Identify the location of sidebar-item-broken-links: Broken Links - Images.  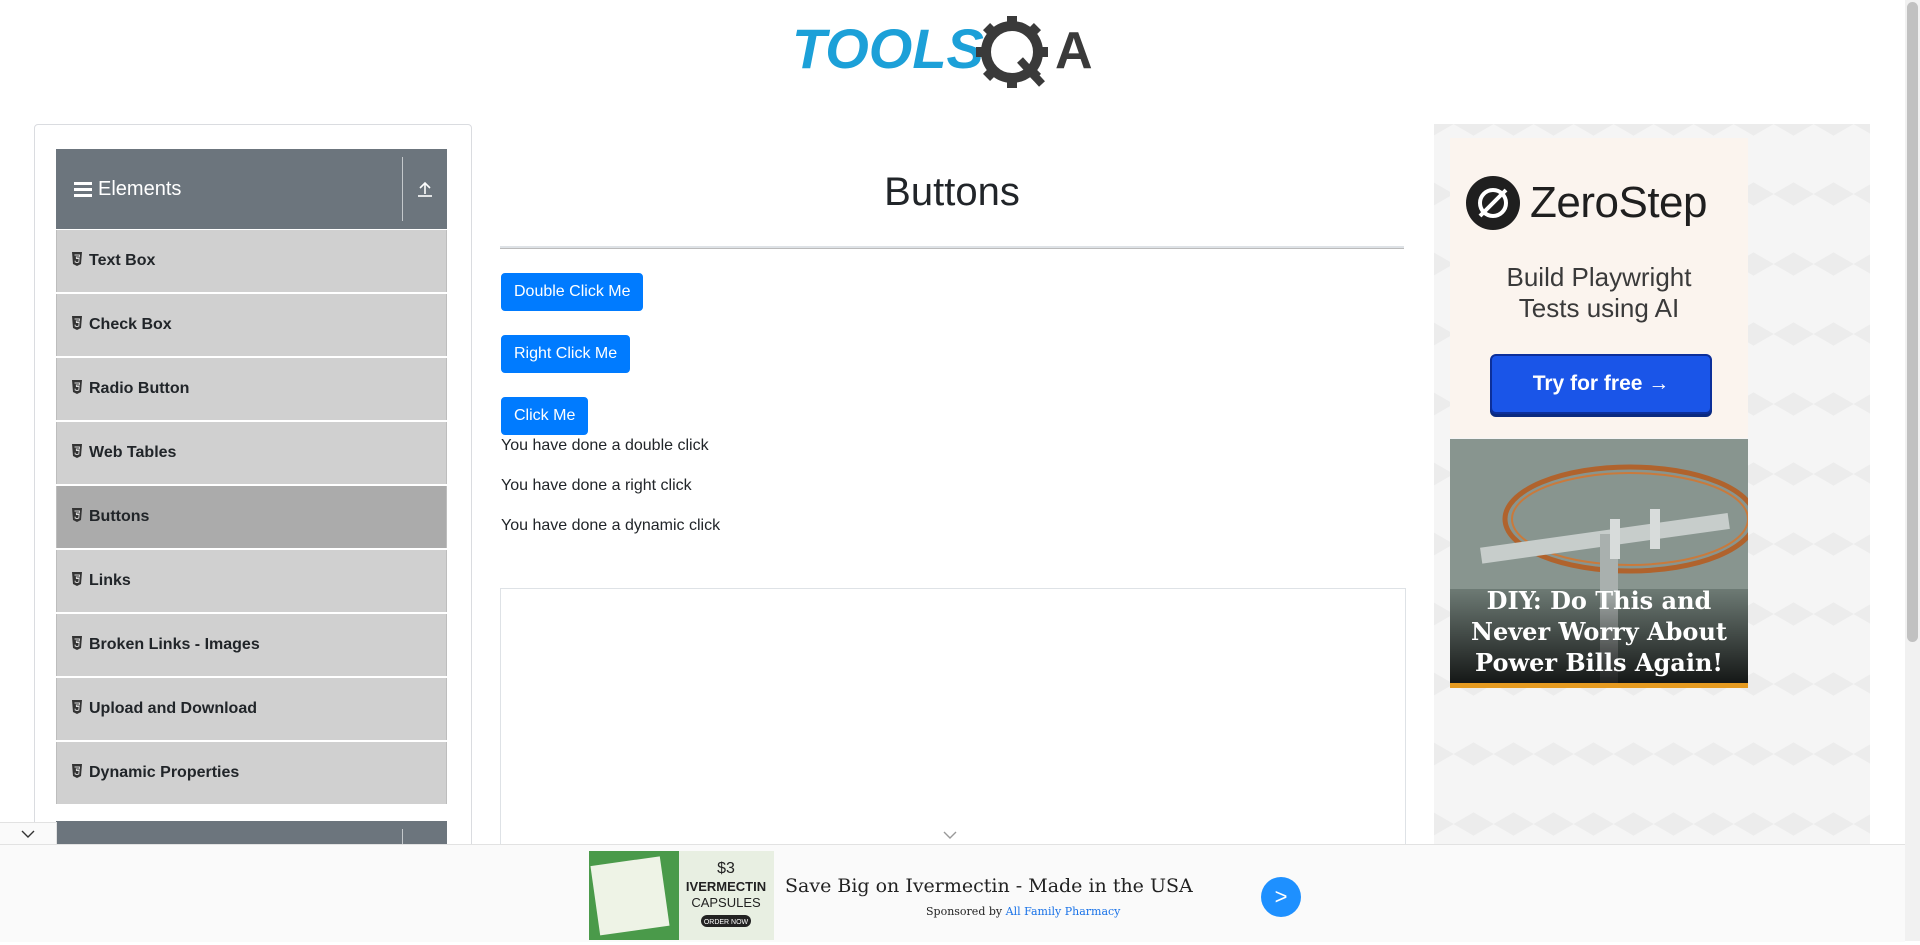
(251, 645).